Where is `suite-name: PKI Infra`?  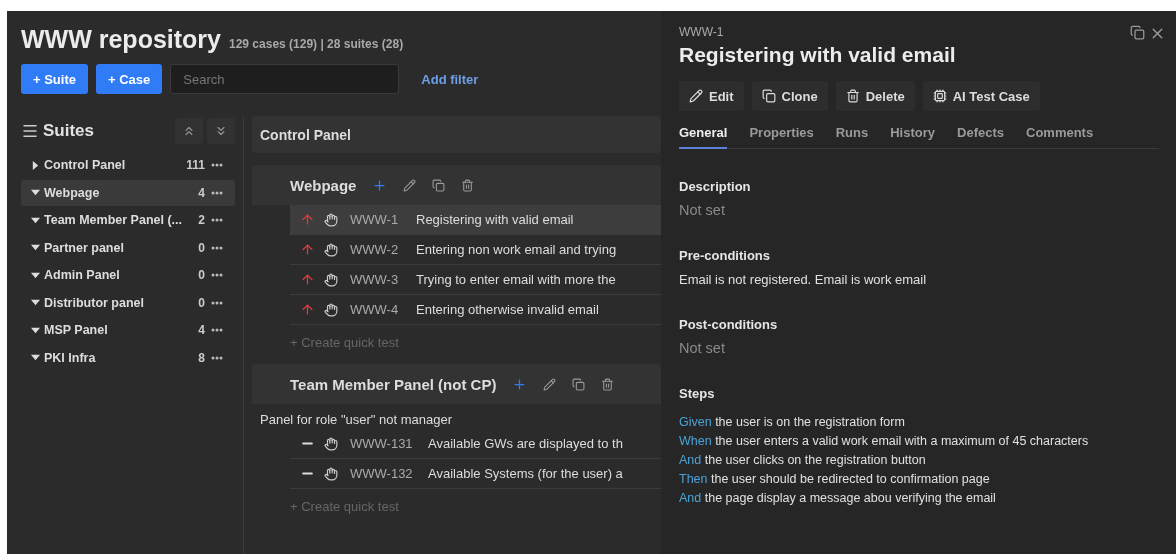
suite-name: PKI Infra is located at coordinates (70, 357).